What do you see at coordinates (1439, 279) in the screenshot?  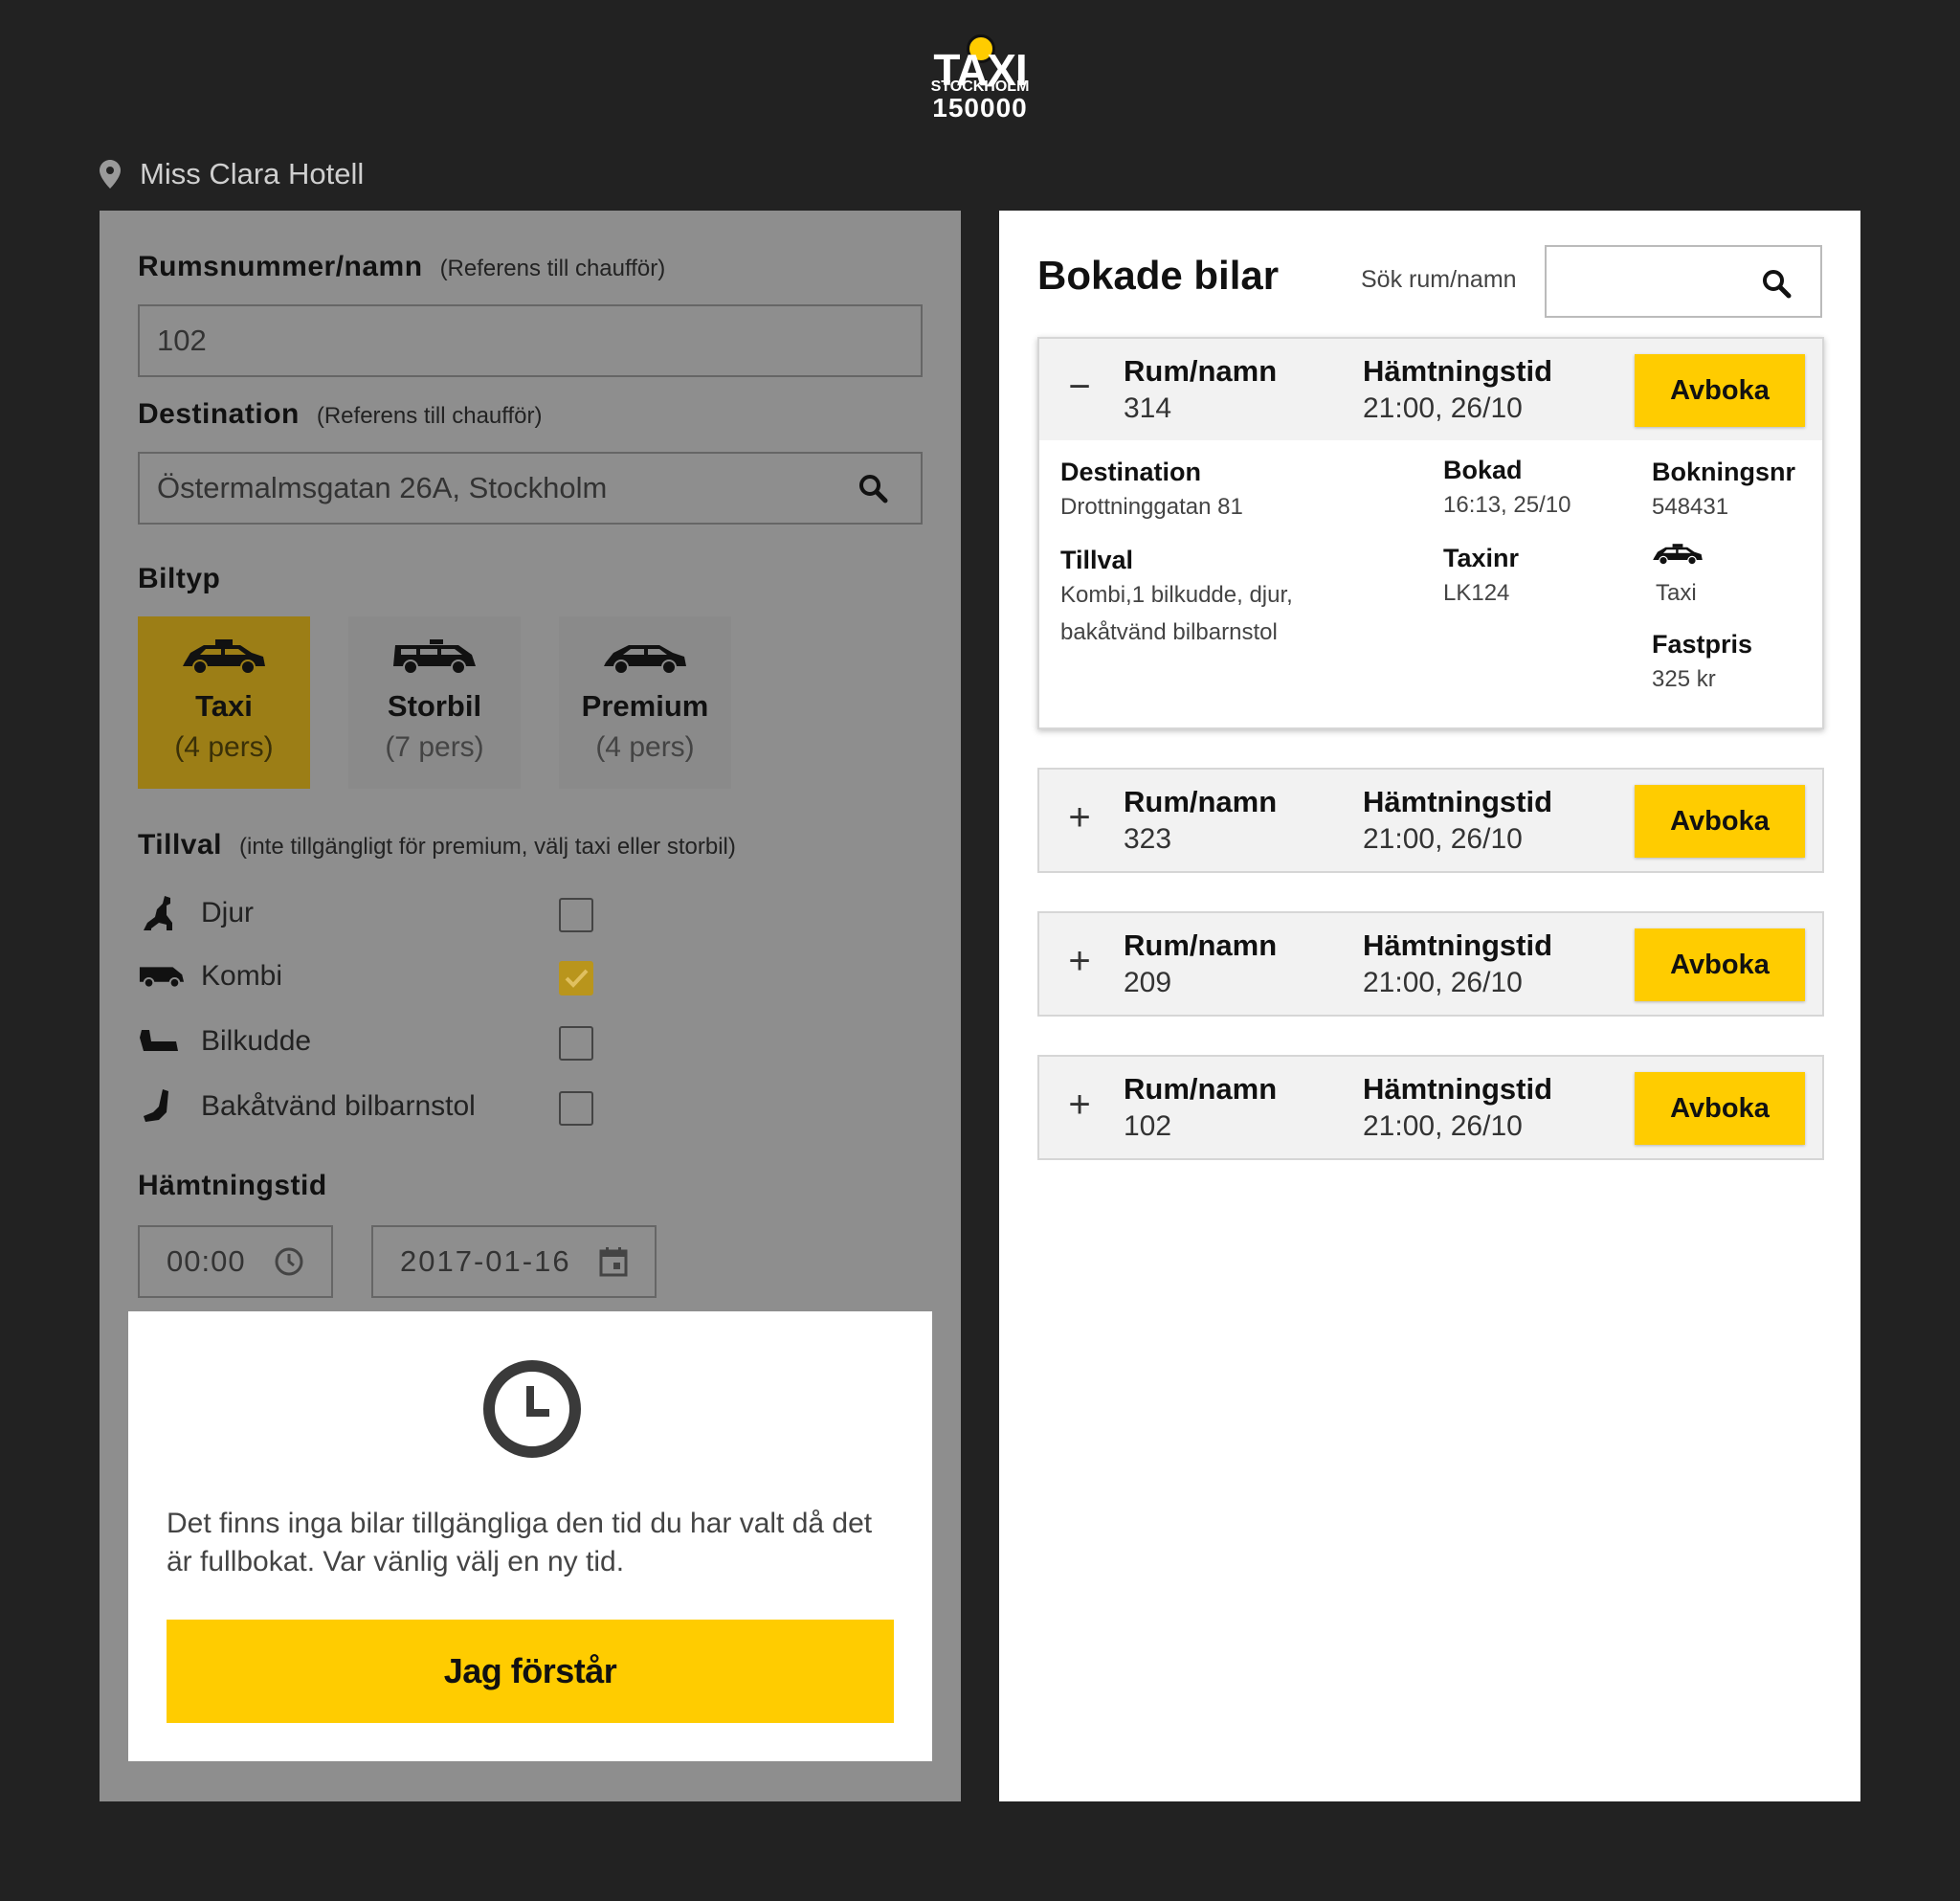 I see `search-label: Sök rum/namn` at bounding box center [1439, 279].